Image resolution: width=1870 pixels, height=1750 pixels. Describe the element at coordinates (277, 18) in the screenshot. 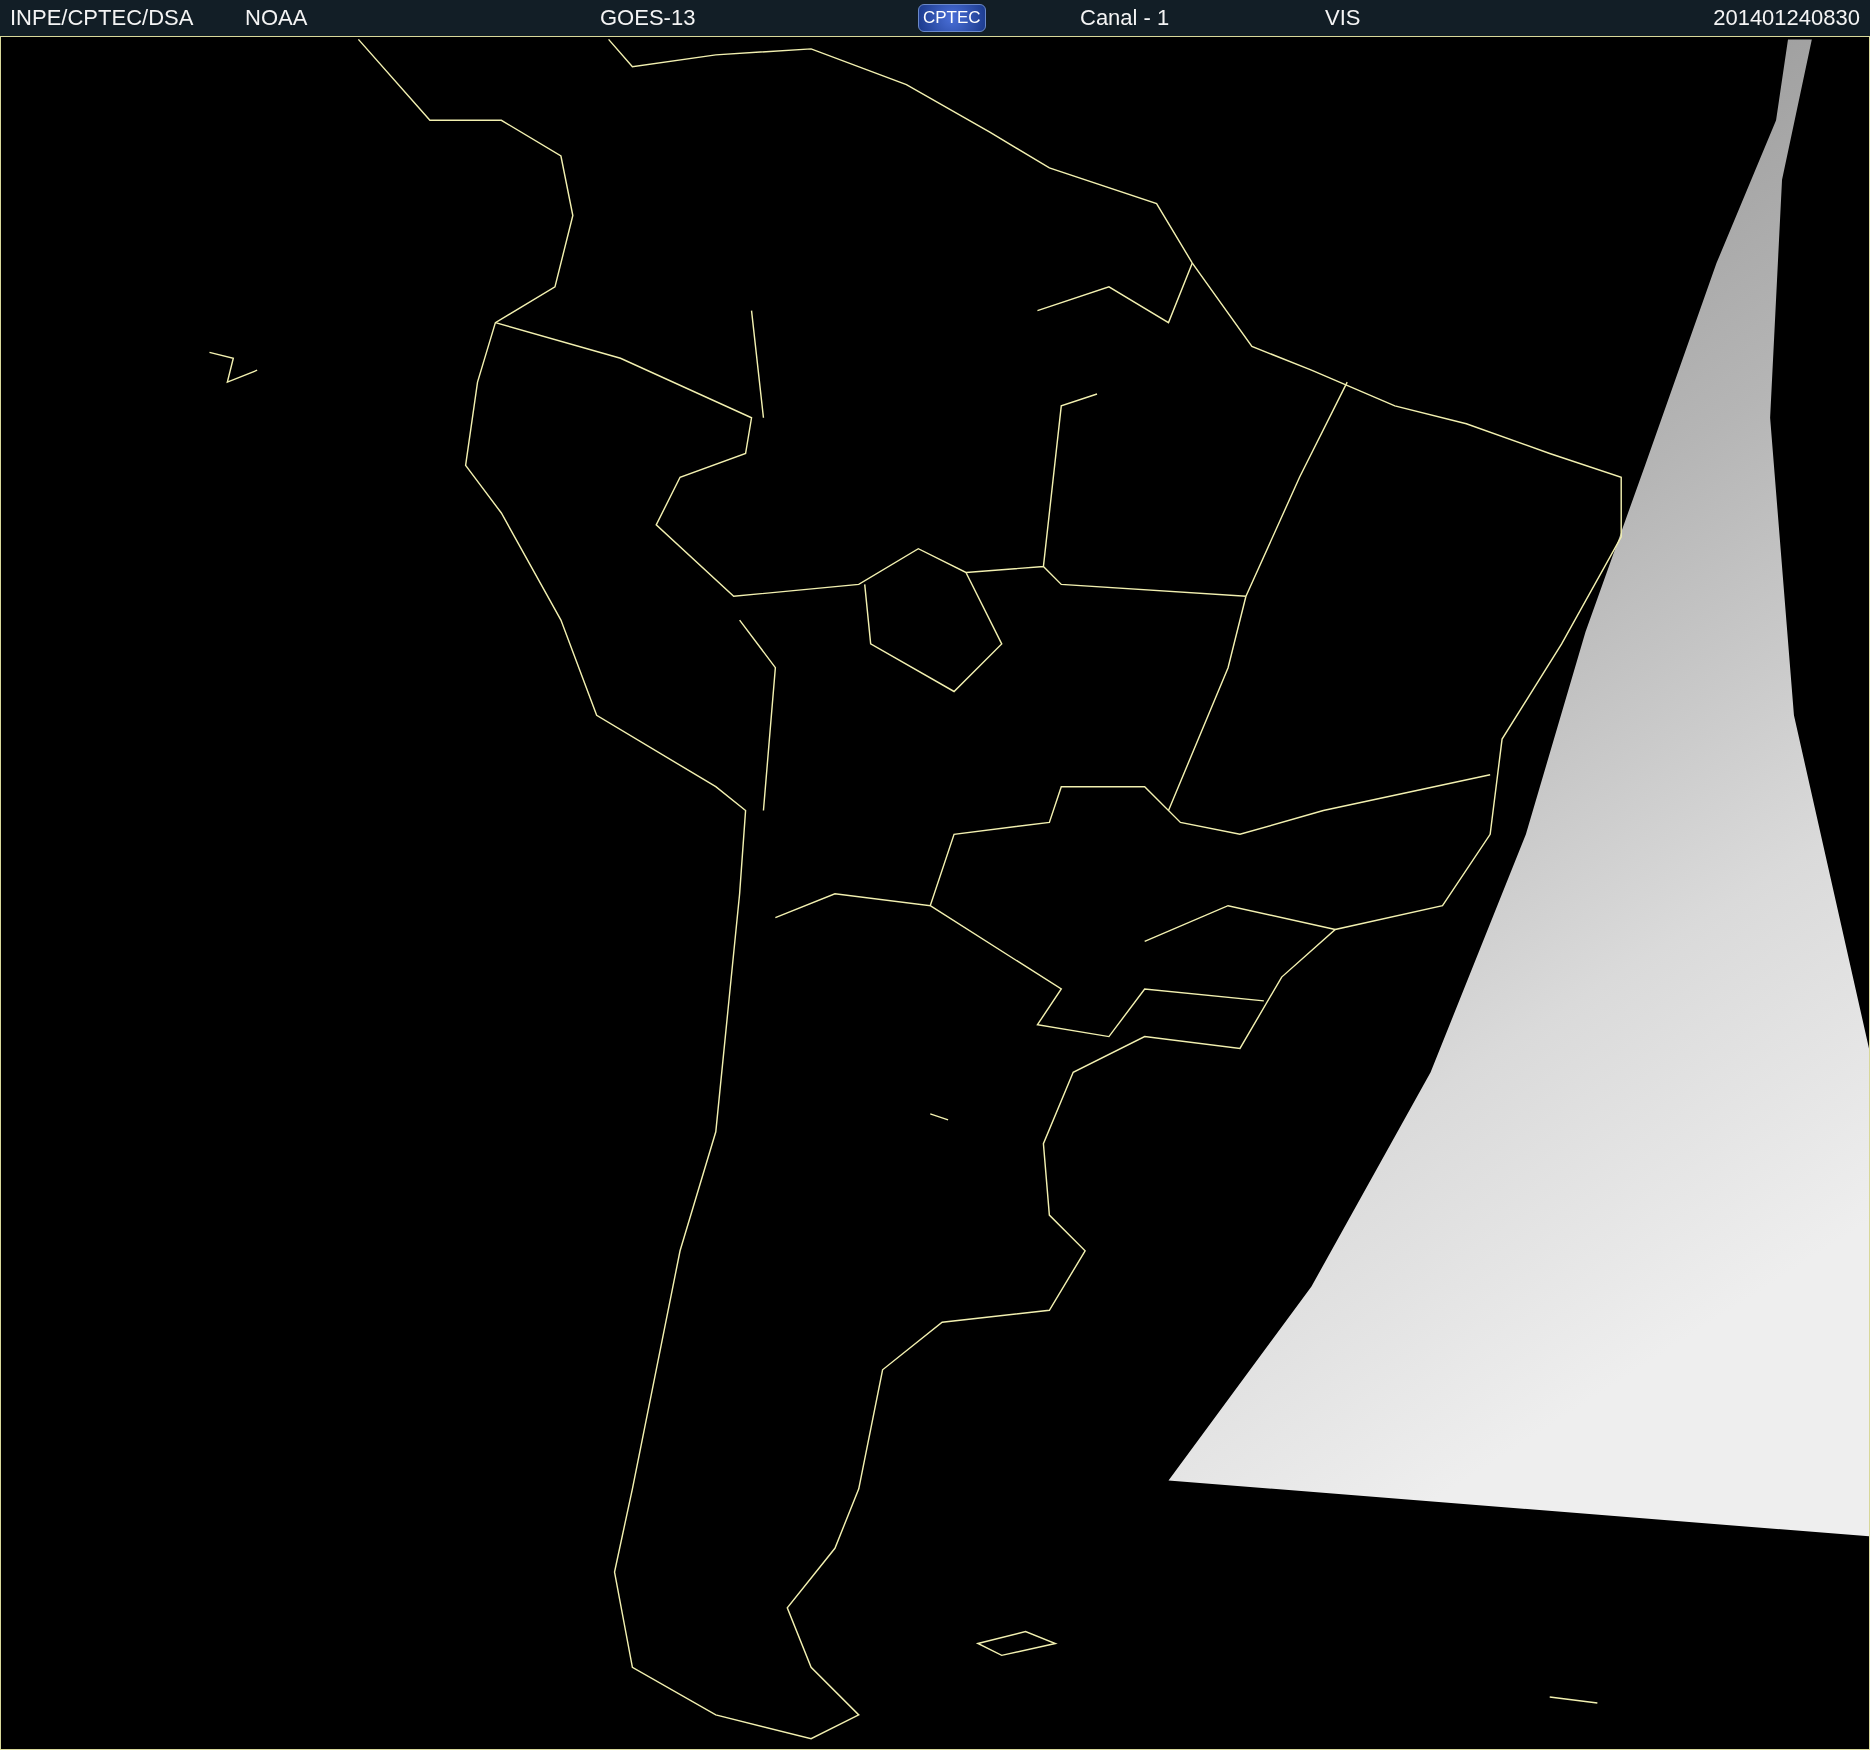

I see `agency-label: NOAA` at that location.